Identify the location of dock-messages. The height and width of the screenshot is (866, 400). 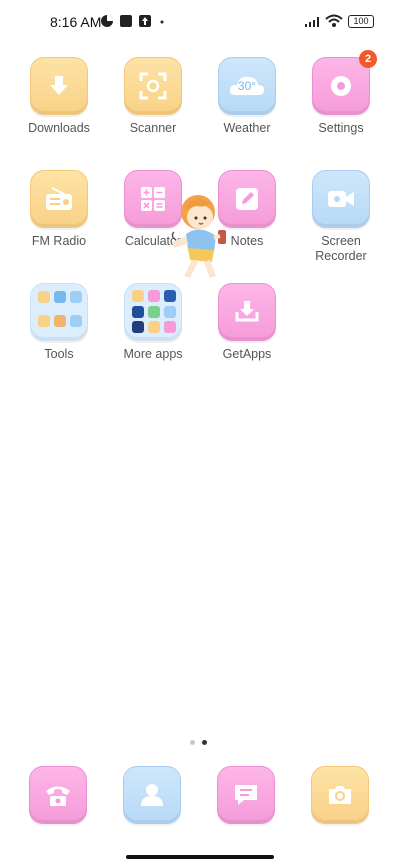
(246, 795).